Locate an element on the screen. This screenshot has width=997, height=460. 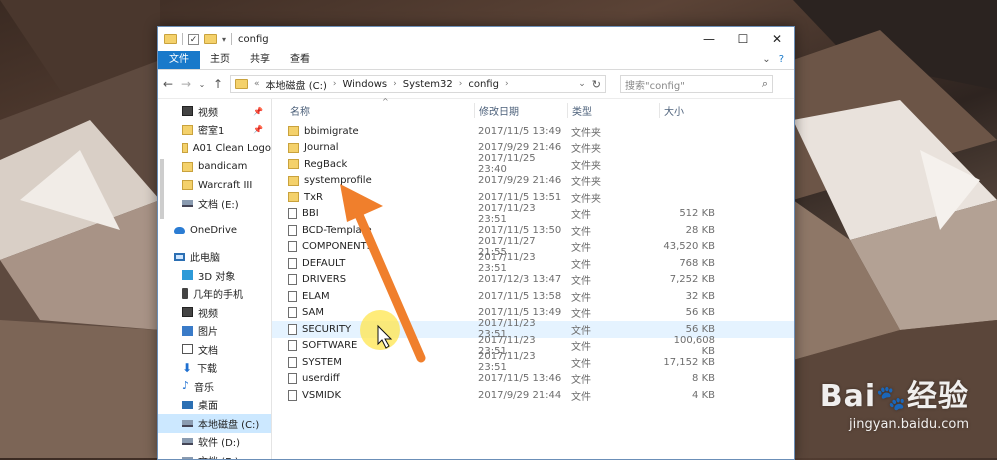
nav-item-label: 此电脑 is located at coordinates (205, 259).